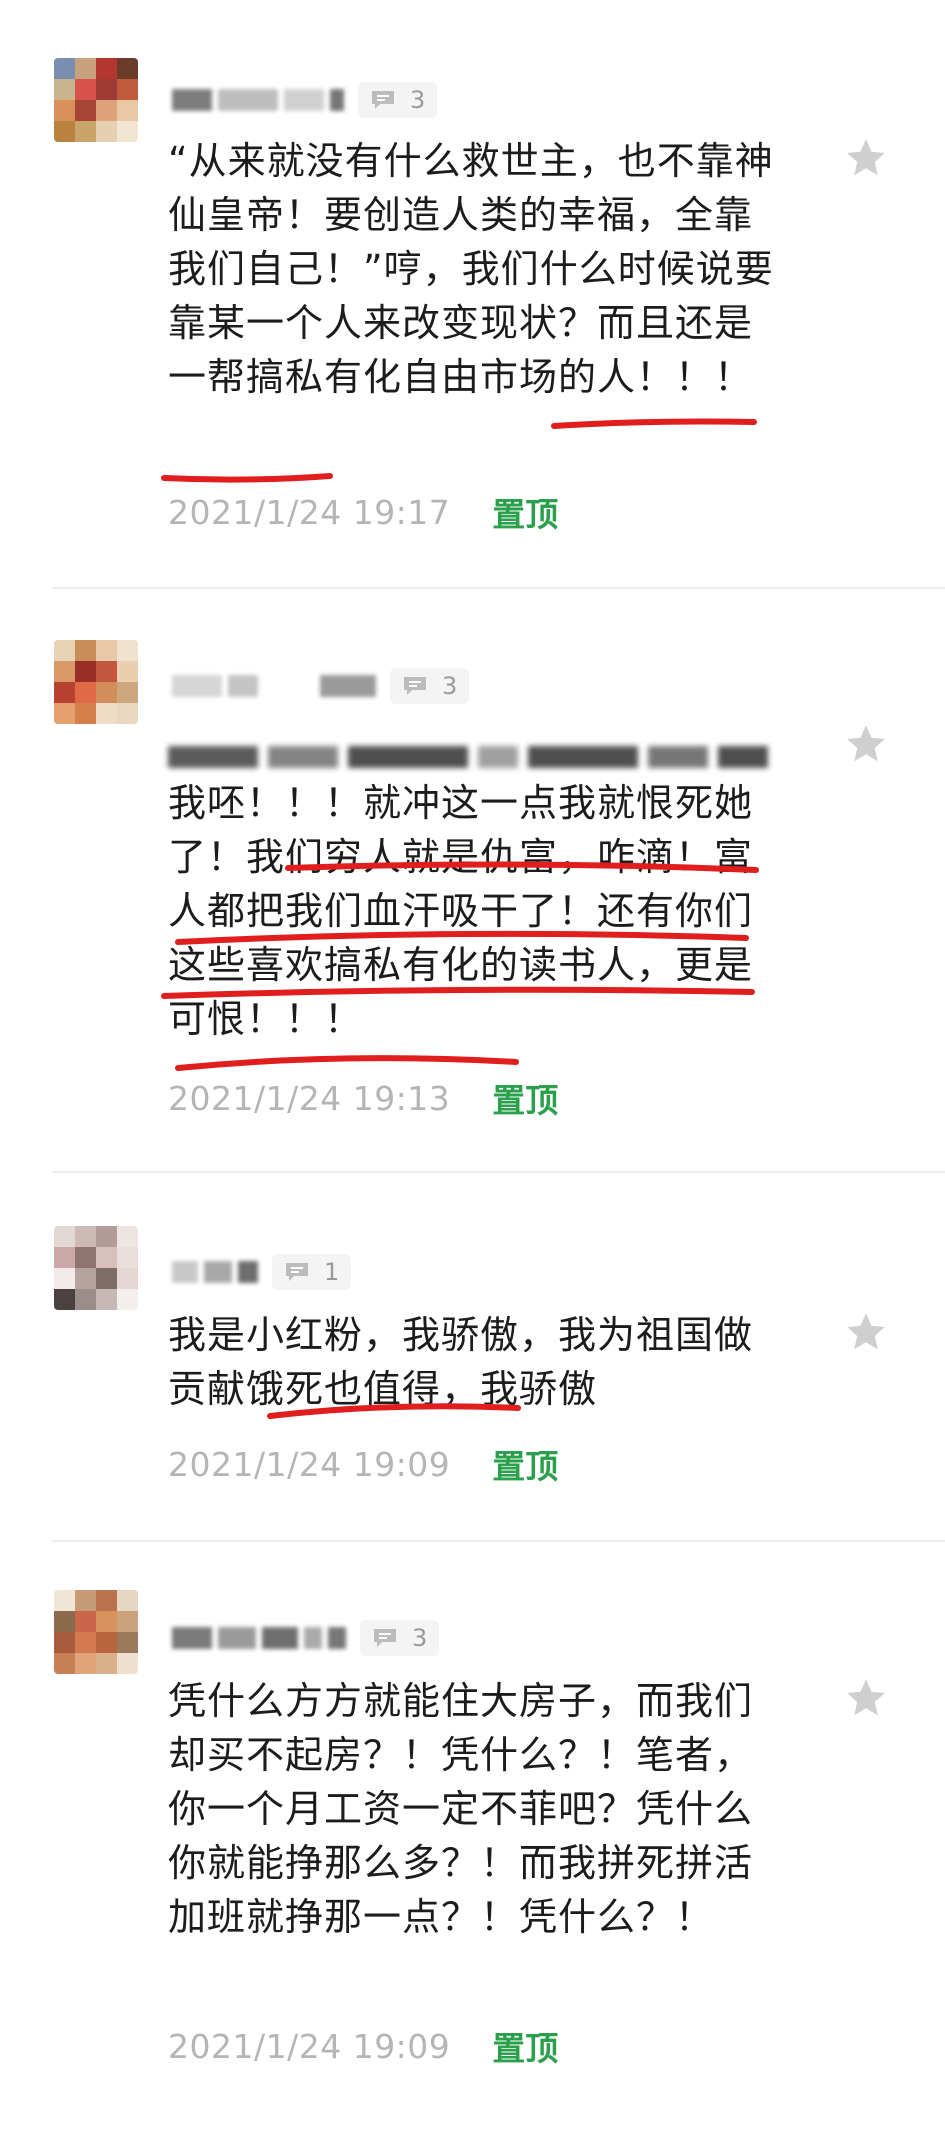  Describe the element at coordinates (468, 757) in the screenshot. I see `blurred-text-fragment` at that location.